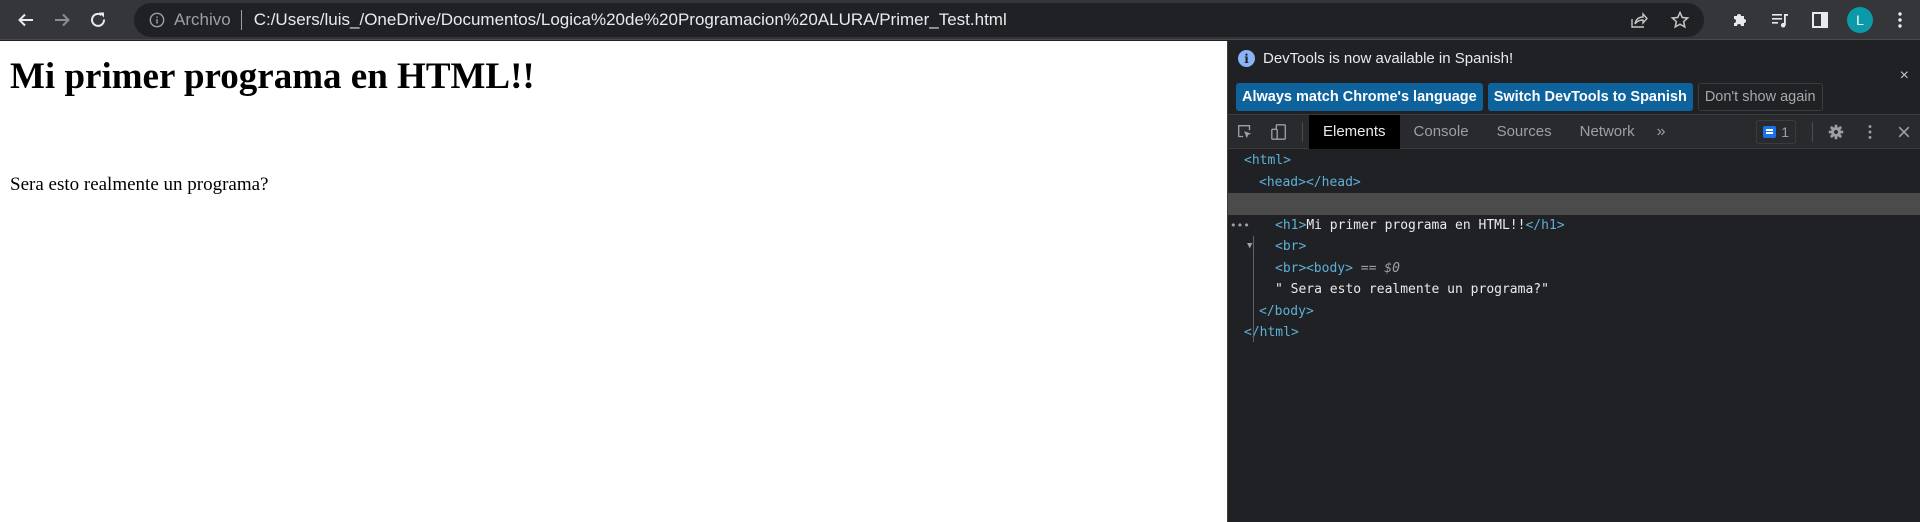 Image resolution: width=1920 pixels, height=522 pixels. What do you see at coordinates (157, 20) in the screenshot?
I see `site-info-icon` at bounding box center [157, 20].